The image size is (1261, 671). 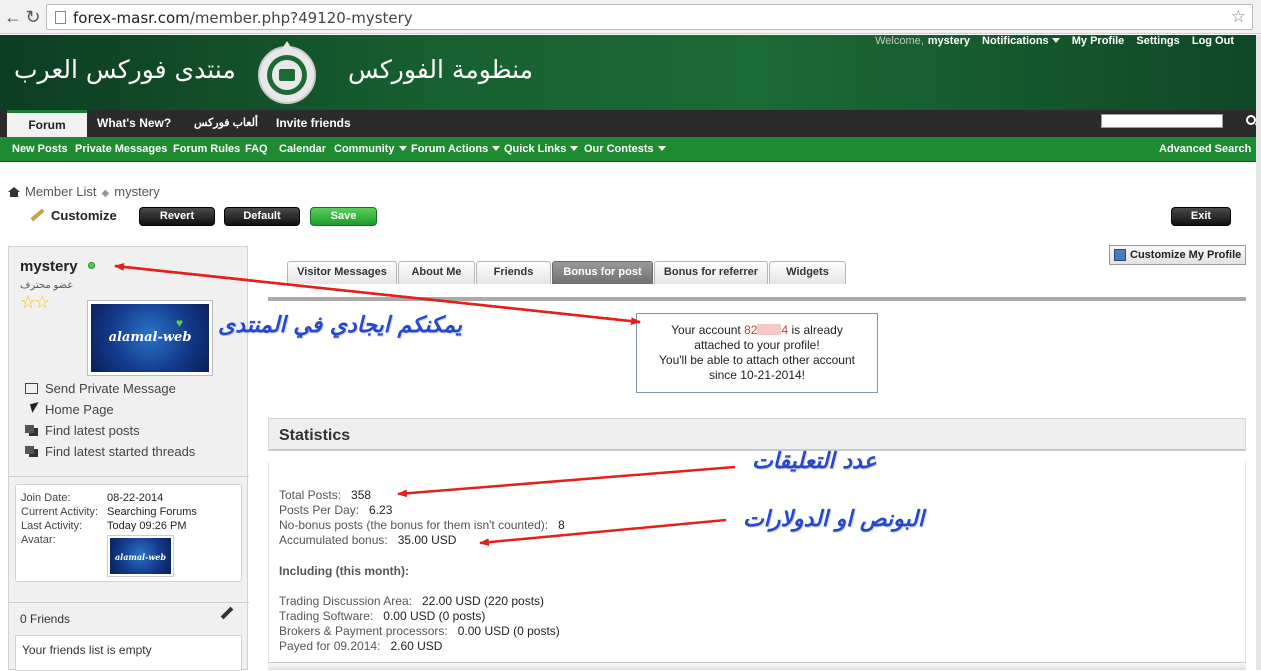 What do you see at coordinates (47, 285) in the screenshot?
I see `user-rank: عضو محترف` at bounding box center [47, 285].